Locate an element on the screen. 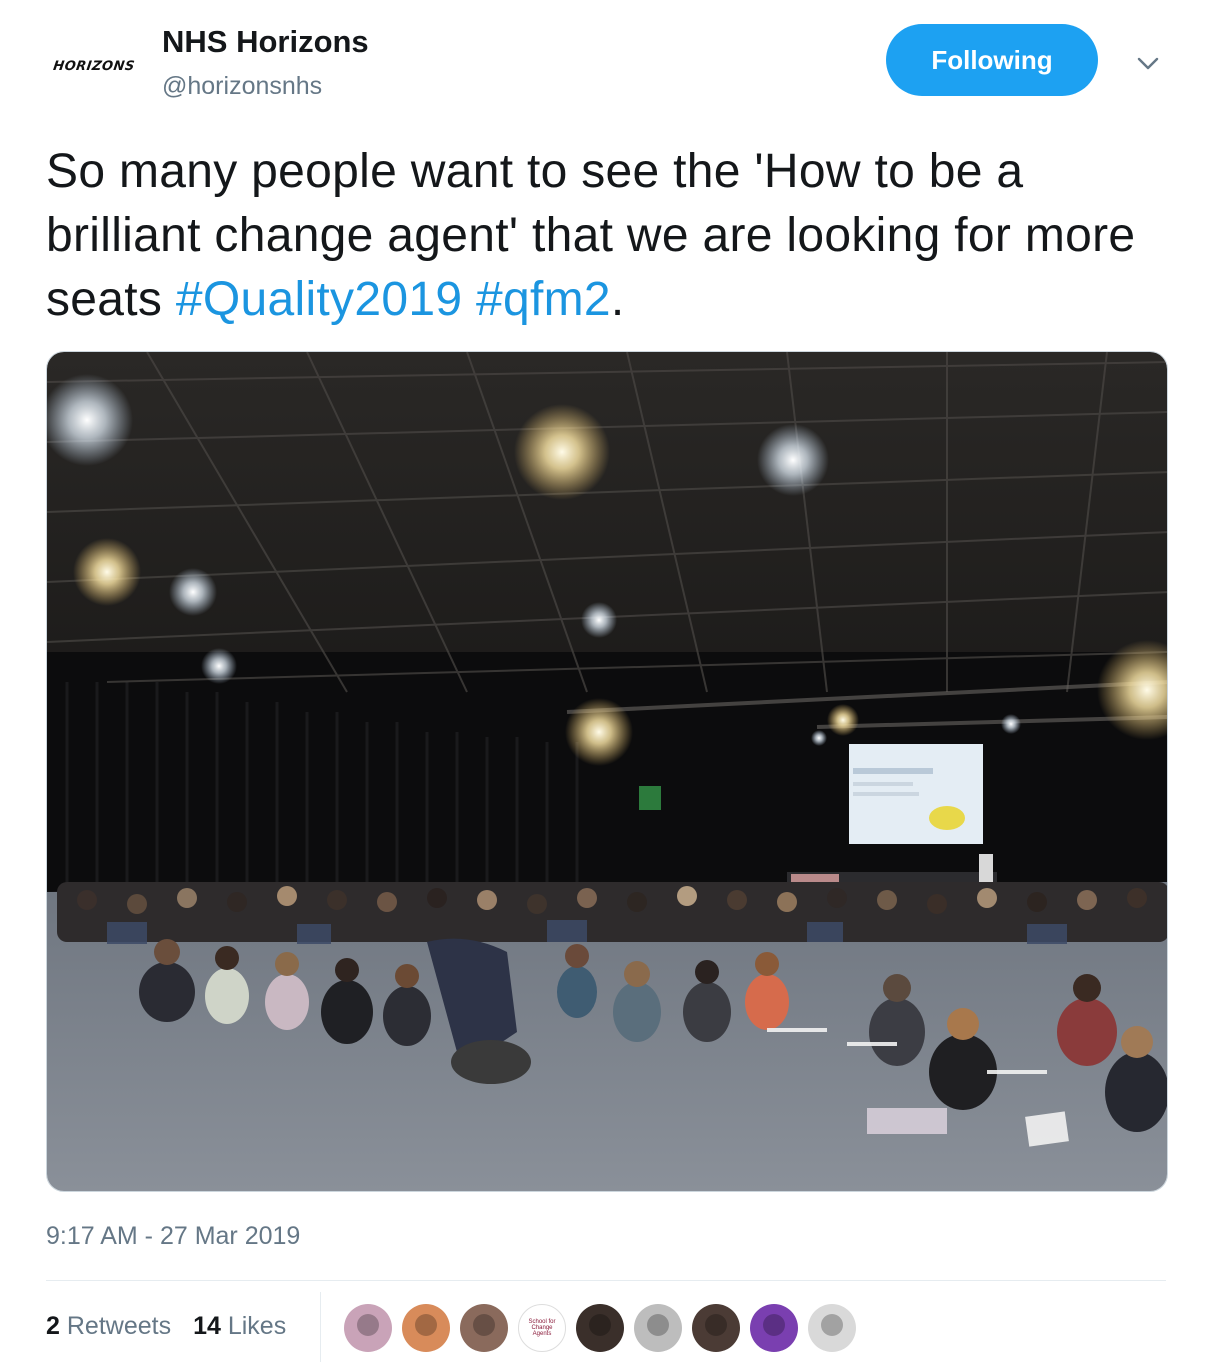  engagement-stats: 2 Retweets 14 Likes is located at coordinates (166, 1326).